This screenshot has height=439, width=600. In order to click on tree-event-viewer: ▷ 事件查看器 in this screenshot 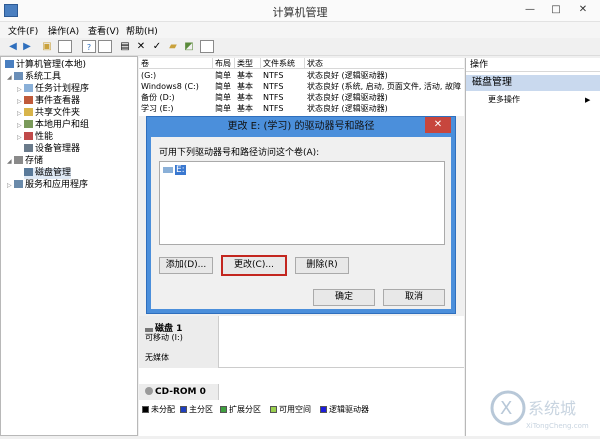, I will do `click(48, 101)`.